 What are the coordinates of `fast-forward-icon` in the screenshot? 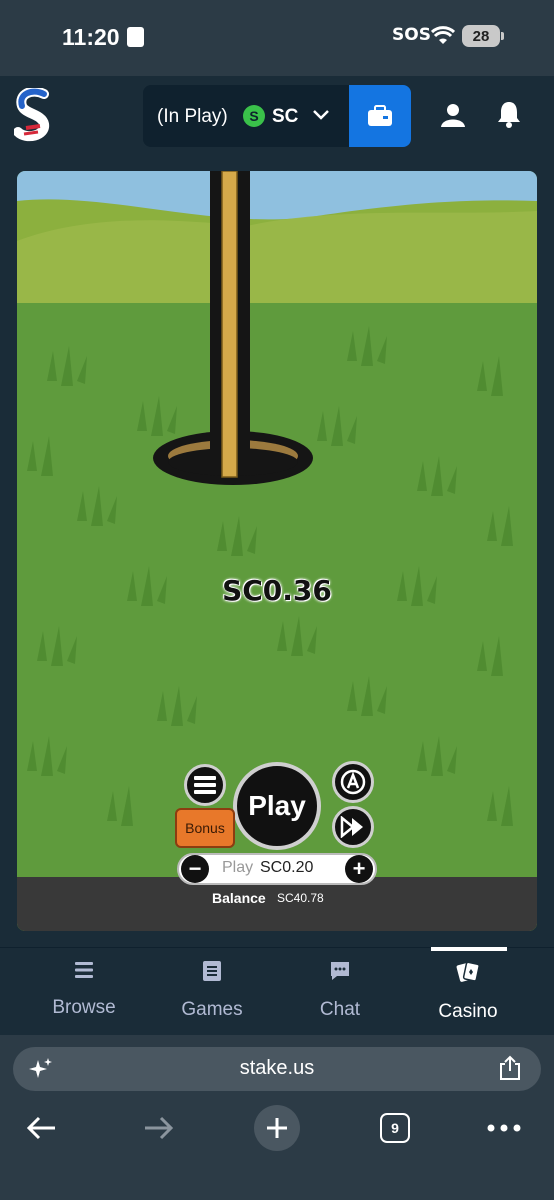 It's located at (351, 827).